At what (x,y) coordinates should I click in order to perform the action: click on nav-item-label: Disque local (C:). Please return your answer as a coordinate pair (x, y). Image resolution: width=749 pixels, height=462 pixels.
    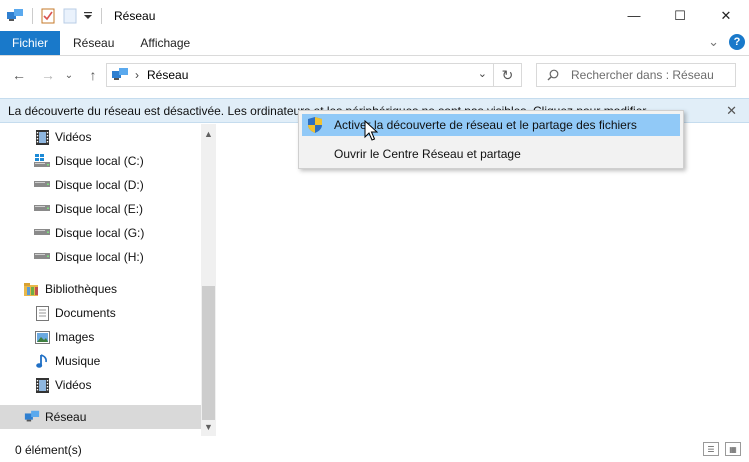
    Looking at the image, I should click on (99, 161).